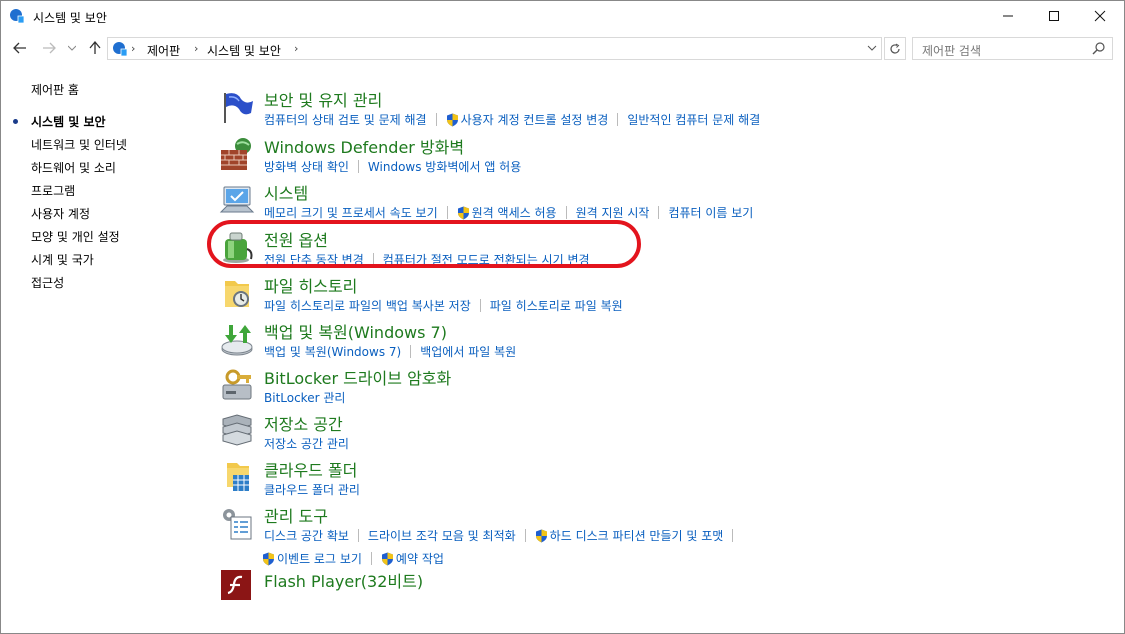 The width and height of the screenshot is (1125, 634). Describe the element at coordinates (486, 259) in the screenshot. I see `link-sleep-timing: 컴퓨터가 절전 모드로 전환되는 시기 변경` at that location.